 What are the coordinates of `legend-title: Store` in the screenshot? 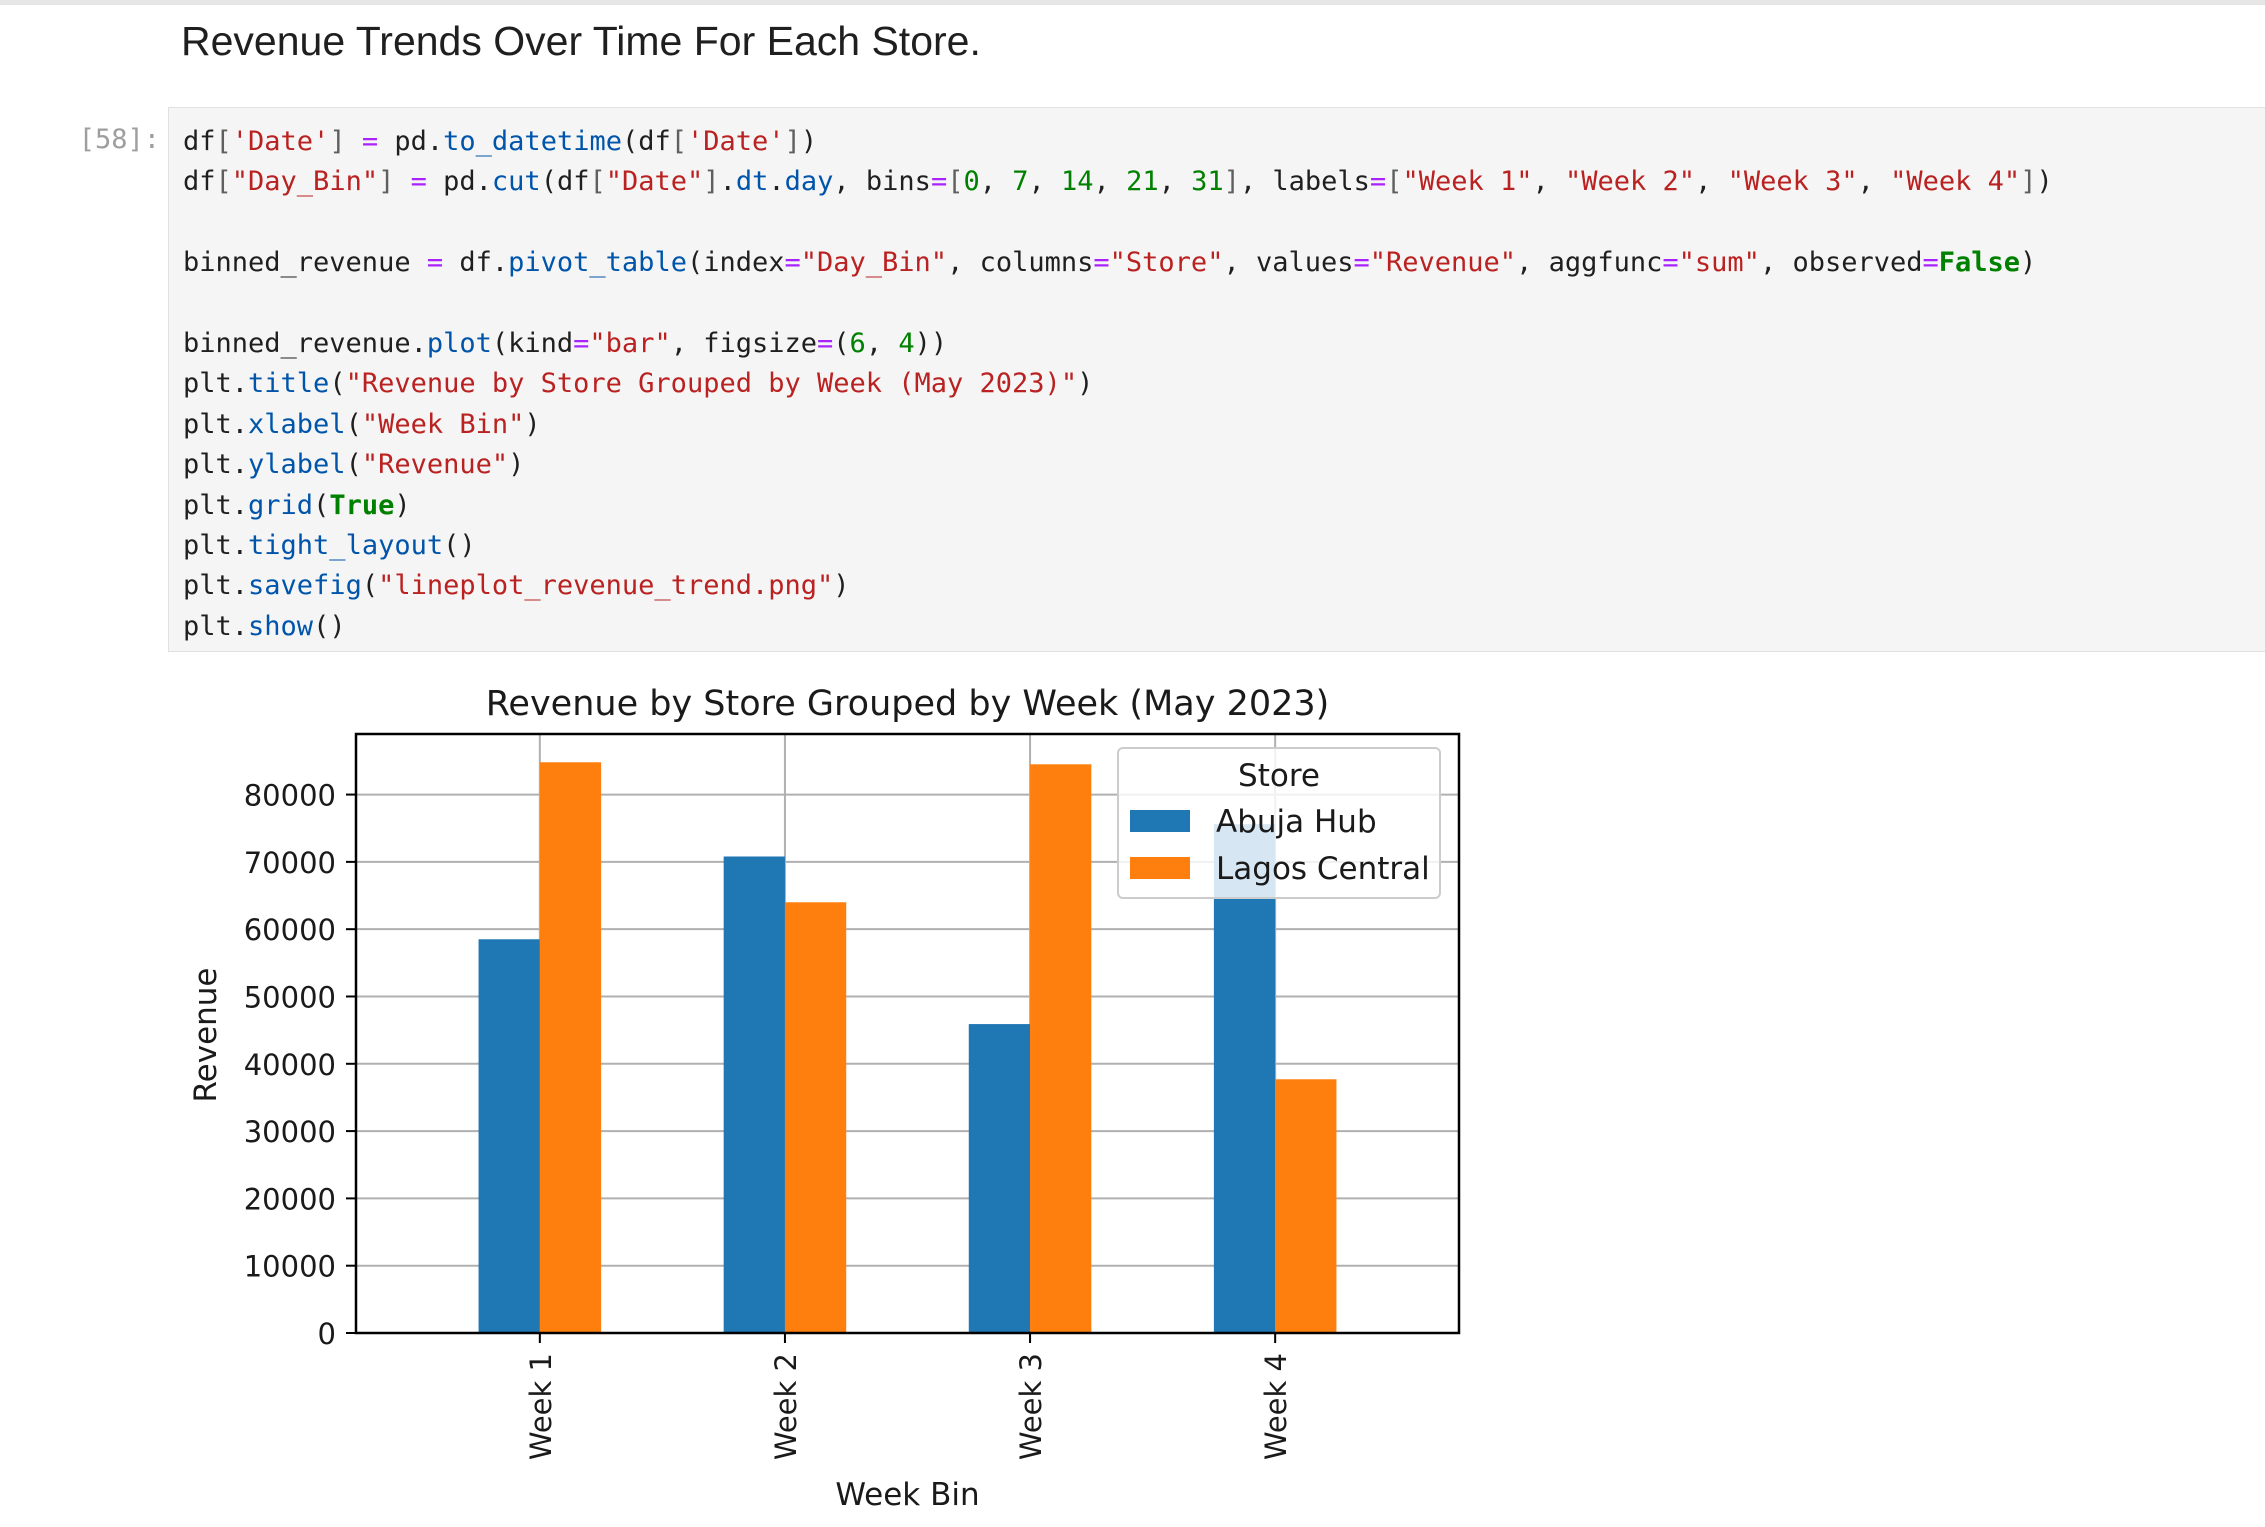 It's located at (1279, 776).